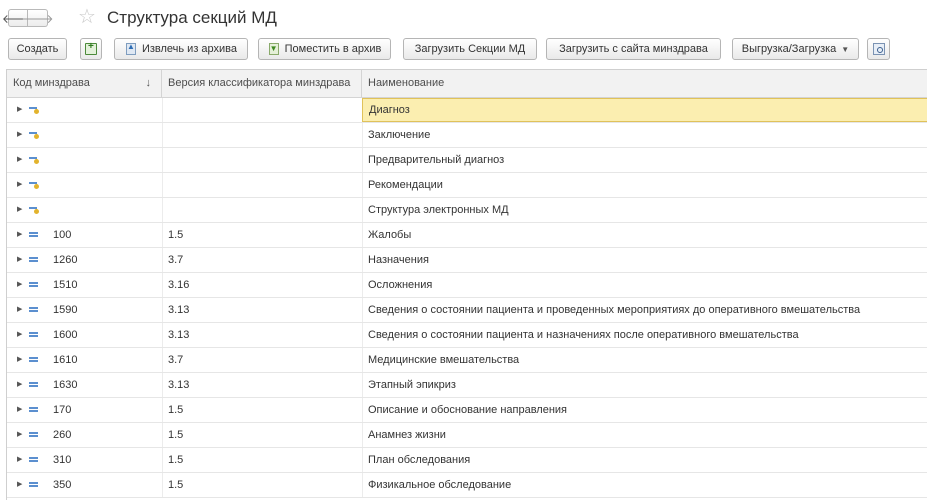 This screenshot has height=500, width=927. What do you see at coordinates (412, 385) in the screenshot?
I see `name-cell: Этапный эпикриз` at bounding box center [412, 385].